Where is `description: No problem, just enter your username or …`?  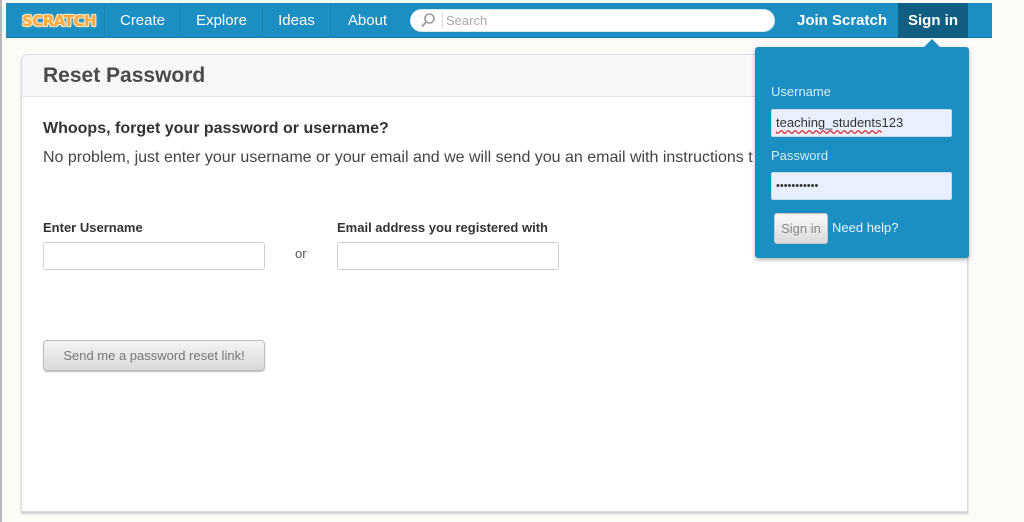
description: No problem, just enter your username or … is located at coordinates (398, 157).